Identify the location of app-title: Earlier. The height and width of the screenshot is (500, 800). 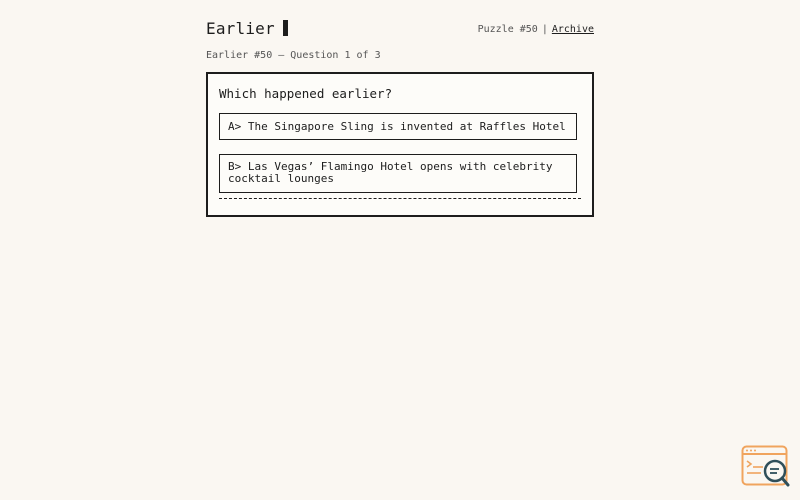
(247, 29).